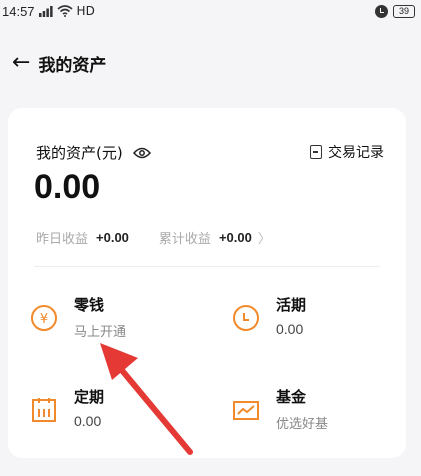  Describe the element at coordinates (404, 11) in the screenshot. I see `battery-icon: 39` at that location.